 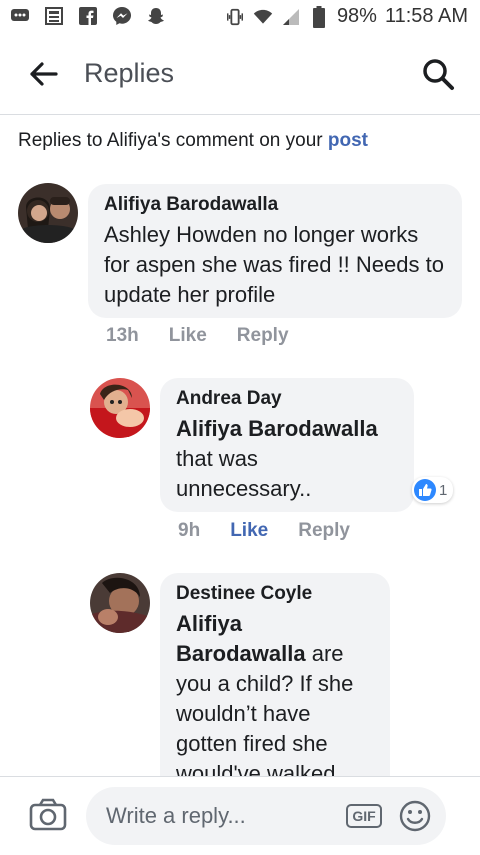 What do you see at coordinates (319, 16) in the screenshot?
I see `battery-icon` at bounding box center [319, 16].